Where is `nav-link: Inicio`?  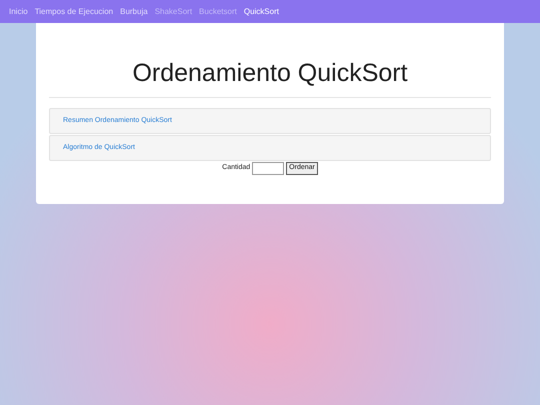 nav-link: Inicio is located at coordinates (18, 12).